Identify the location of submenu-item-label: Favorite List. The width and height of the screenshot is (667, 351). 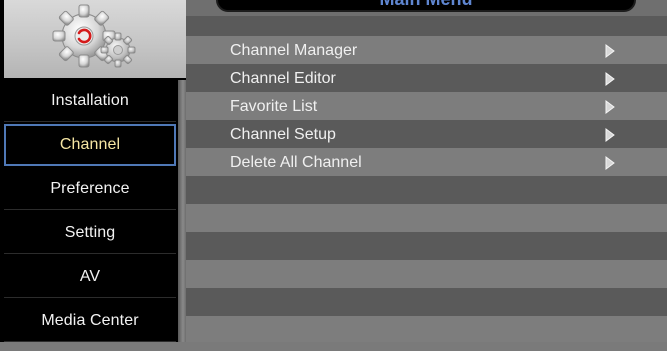
(274, 106).